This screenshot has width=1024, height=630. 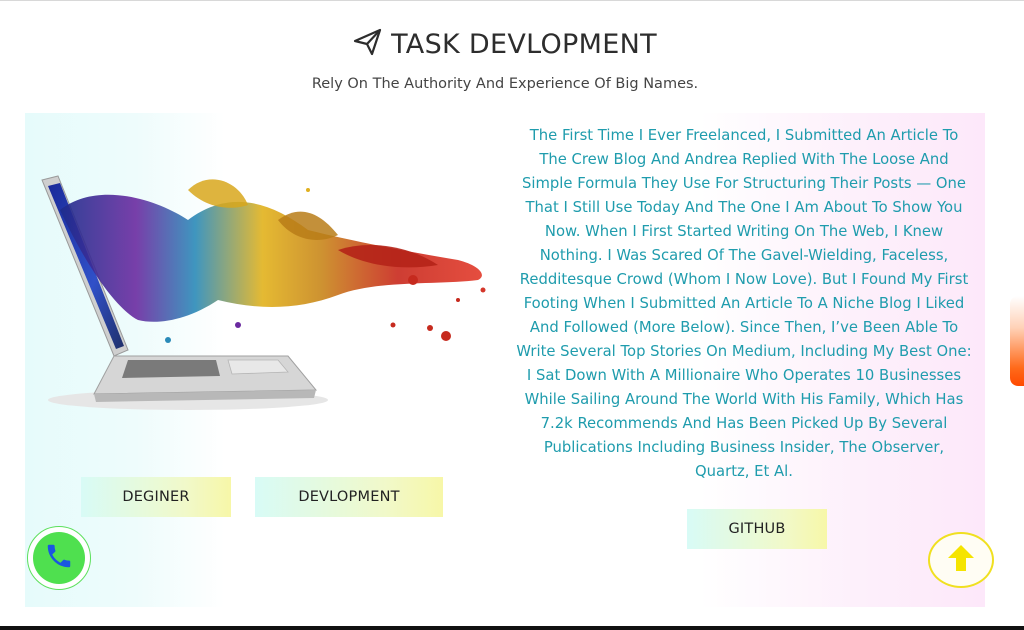 What do you see at coordinates (1017, 341) in the screenshot?
I see `page-scrollbar` at bounding box center [1017, 341].